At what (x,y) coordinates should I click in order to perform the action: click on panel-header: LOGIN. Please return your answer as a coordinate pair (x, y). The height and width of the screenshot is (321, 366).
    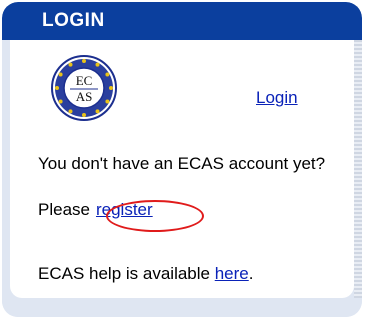
    Looking at the image, I should click on (182, 21).